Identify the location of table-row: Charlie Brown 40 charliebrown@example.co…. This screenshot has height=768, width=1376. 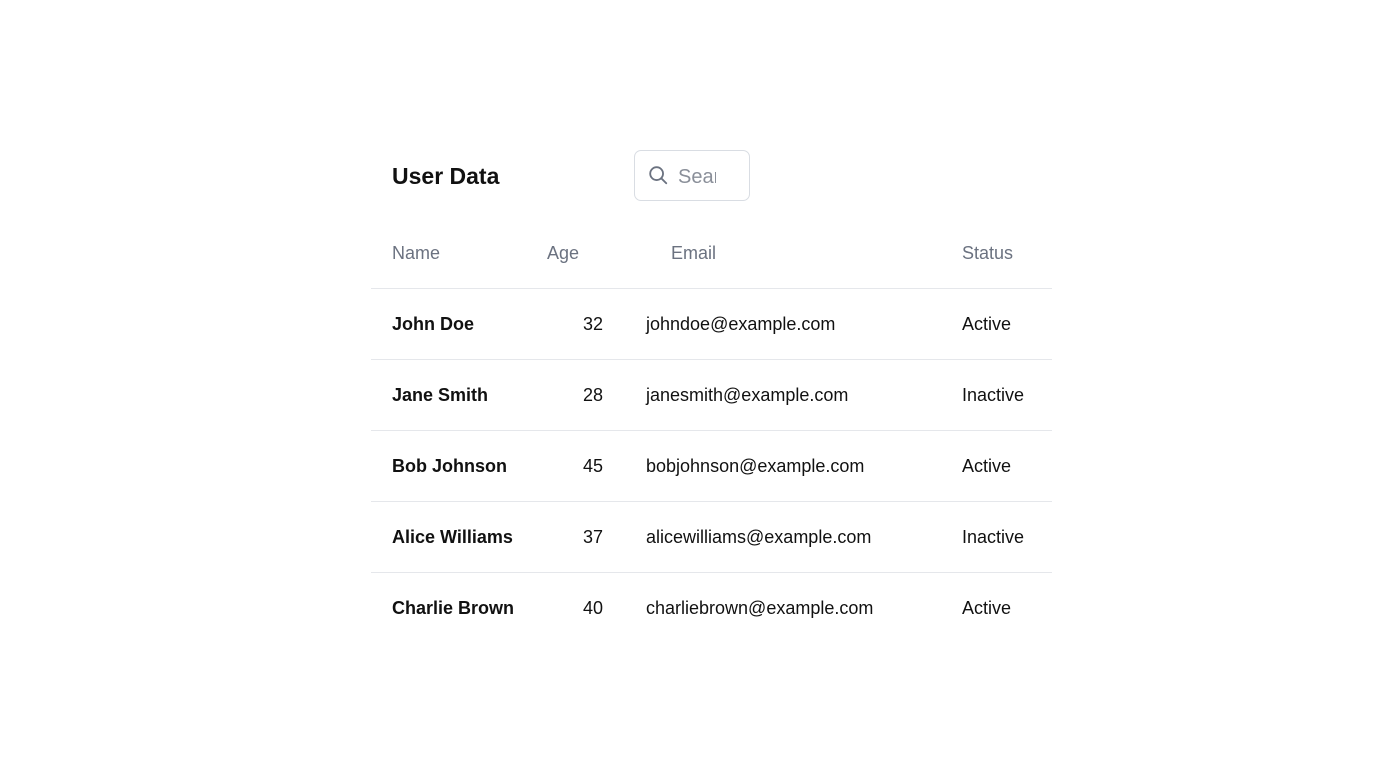
(711, 608).